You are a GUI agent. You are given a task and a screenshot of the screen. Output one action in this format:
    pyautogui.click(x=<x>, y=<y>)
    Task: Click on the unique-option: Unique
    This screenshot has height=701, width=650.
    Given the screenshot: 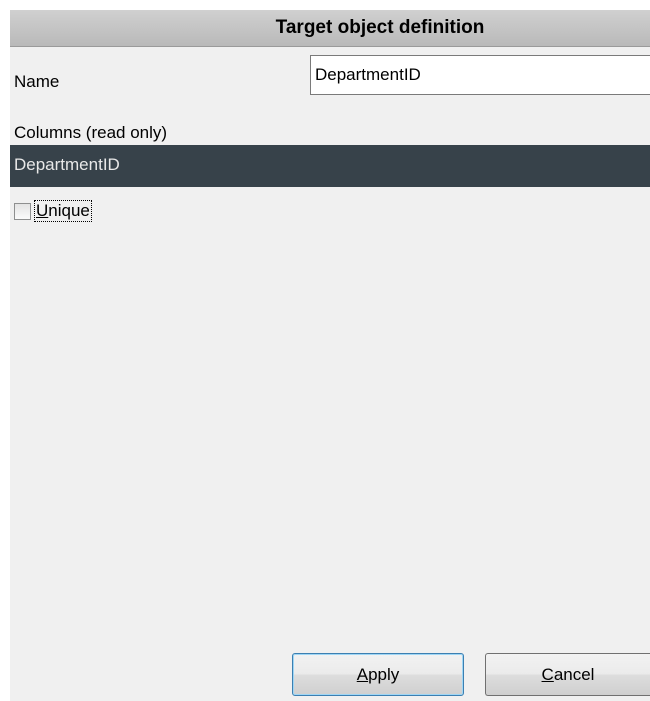 What is the action you would take?
    pyautogui.click(x=53, y=211)
    